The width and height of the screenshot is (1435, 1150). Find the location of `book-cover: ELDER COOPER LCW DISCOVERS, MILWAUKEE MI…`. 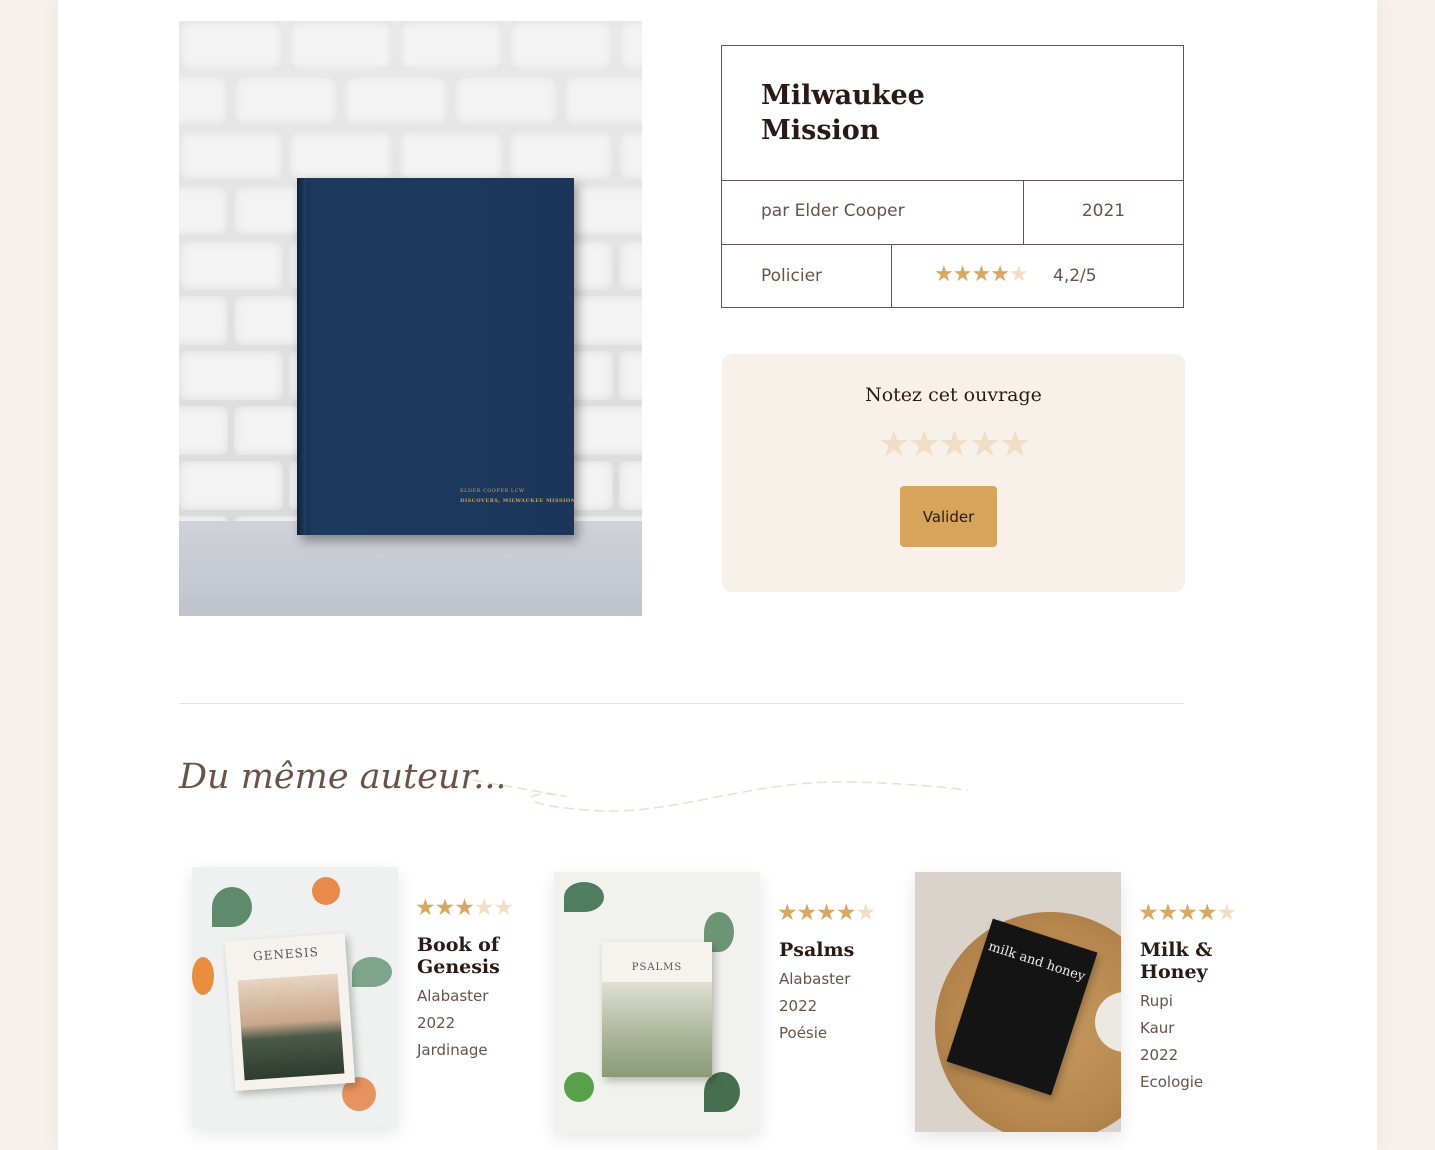

book-cover: ELDER COOPER LCW DISCOVERS, MILWAUKEE MI… is located at coordinates (436, 356).